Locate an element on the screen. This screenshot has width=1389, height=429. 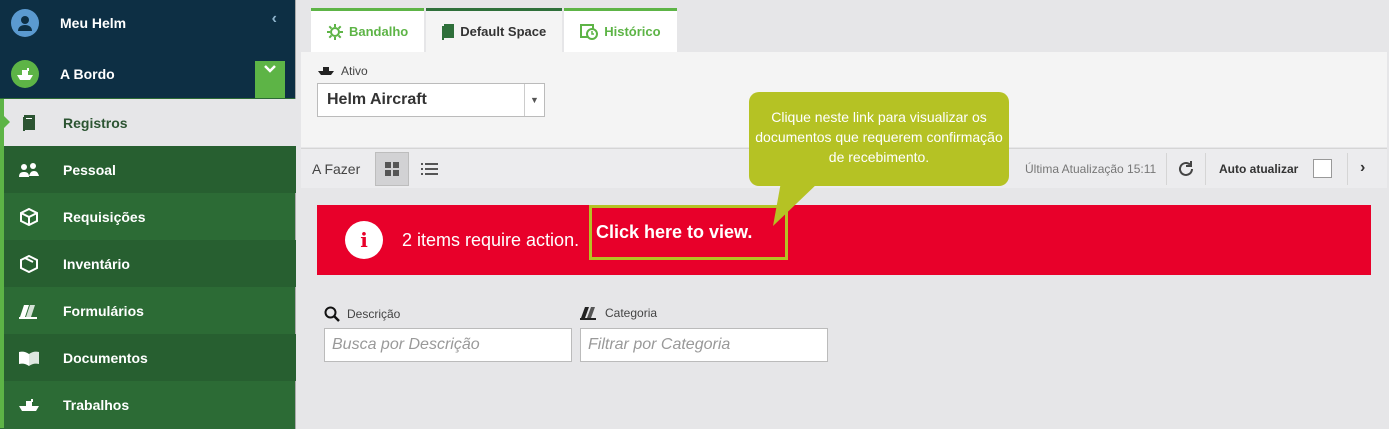
user-avatar-icon is located at coordinates (25, 23).